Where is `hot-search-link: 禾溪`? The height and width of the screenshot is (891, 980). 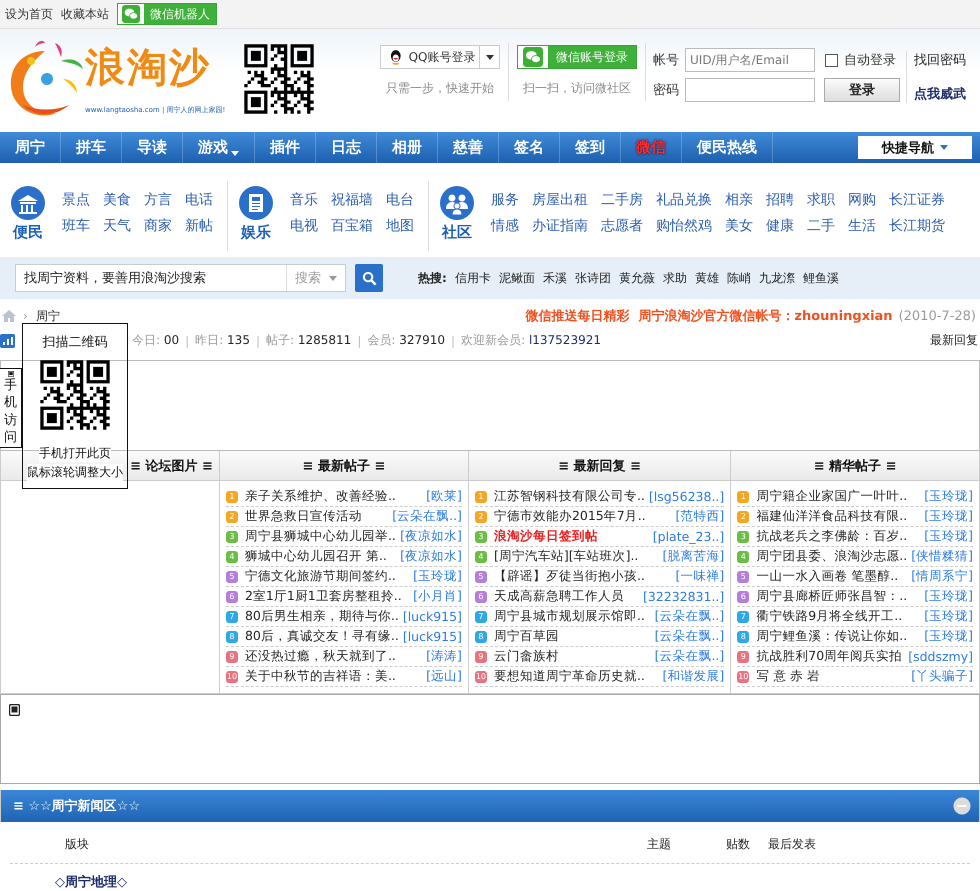 hot-search-link: 禾溪 is located at coordinates (554, 278).